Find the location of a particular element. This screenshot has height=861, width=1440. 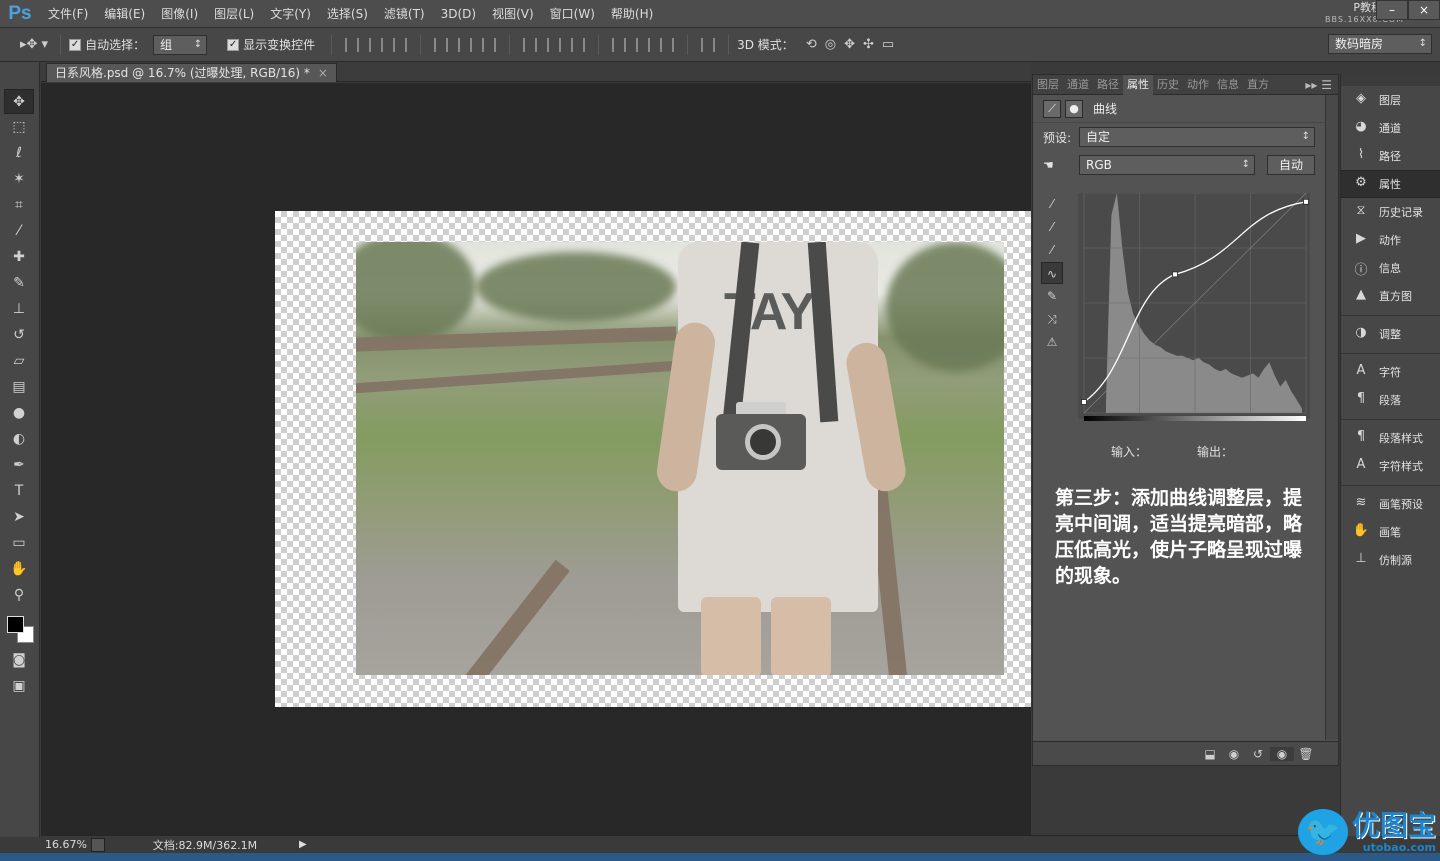

brush-tool-icon: ✎ is located at coordinates (19, 283).